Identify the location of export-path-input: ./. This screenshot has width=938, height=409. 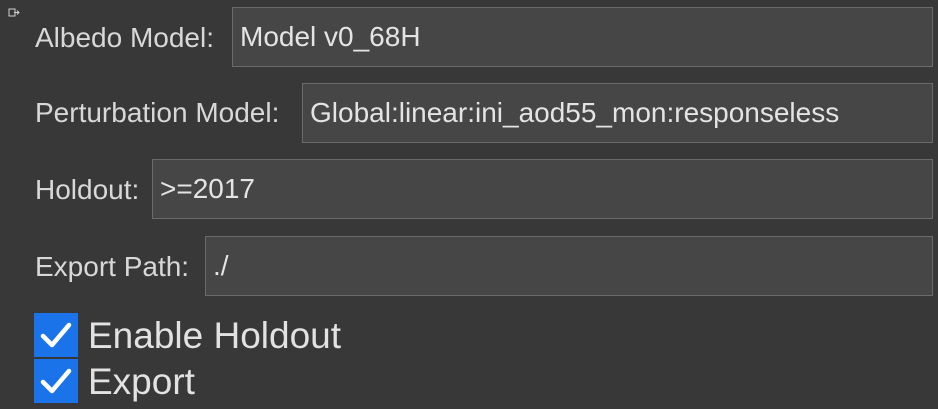
(569, 266).